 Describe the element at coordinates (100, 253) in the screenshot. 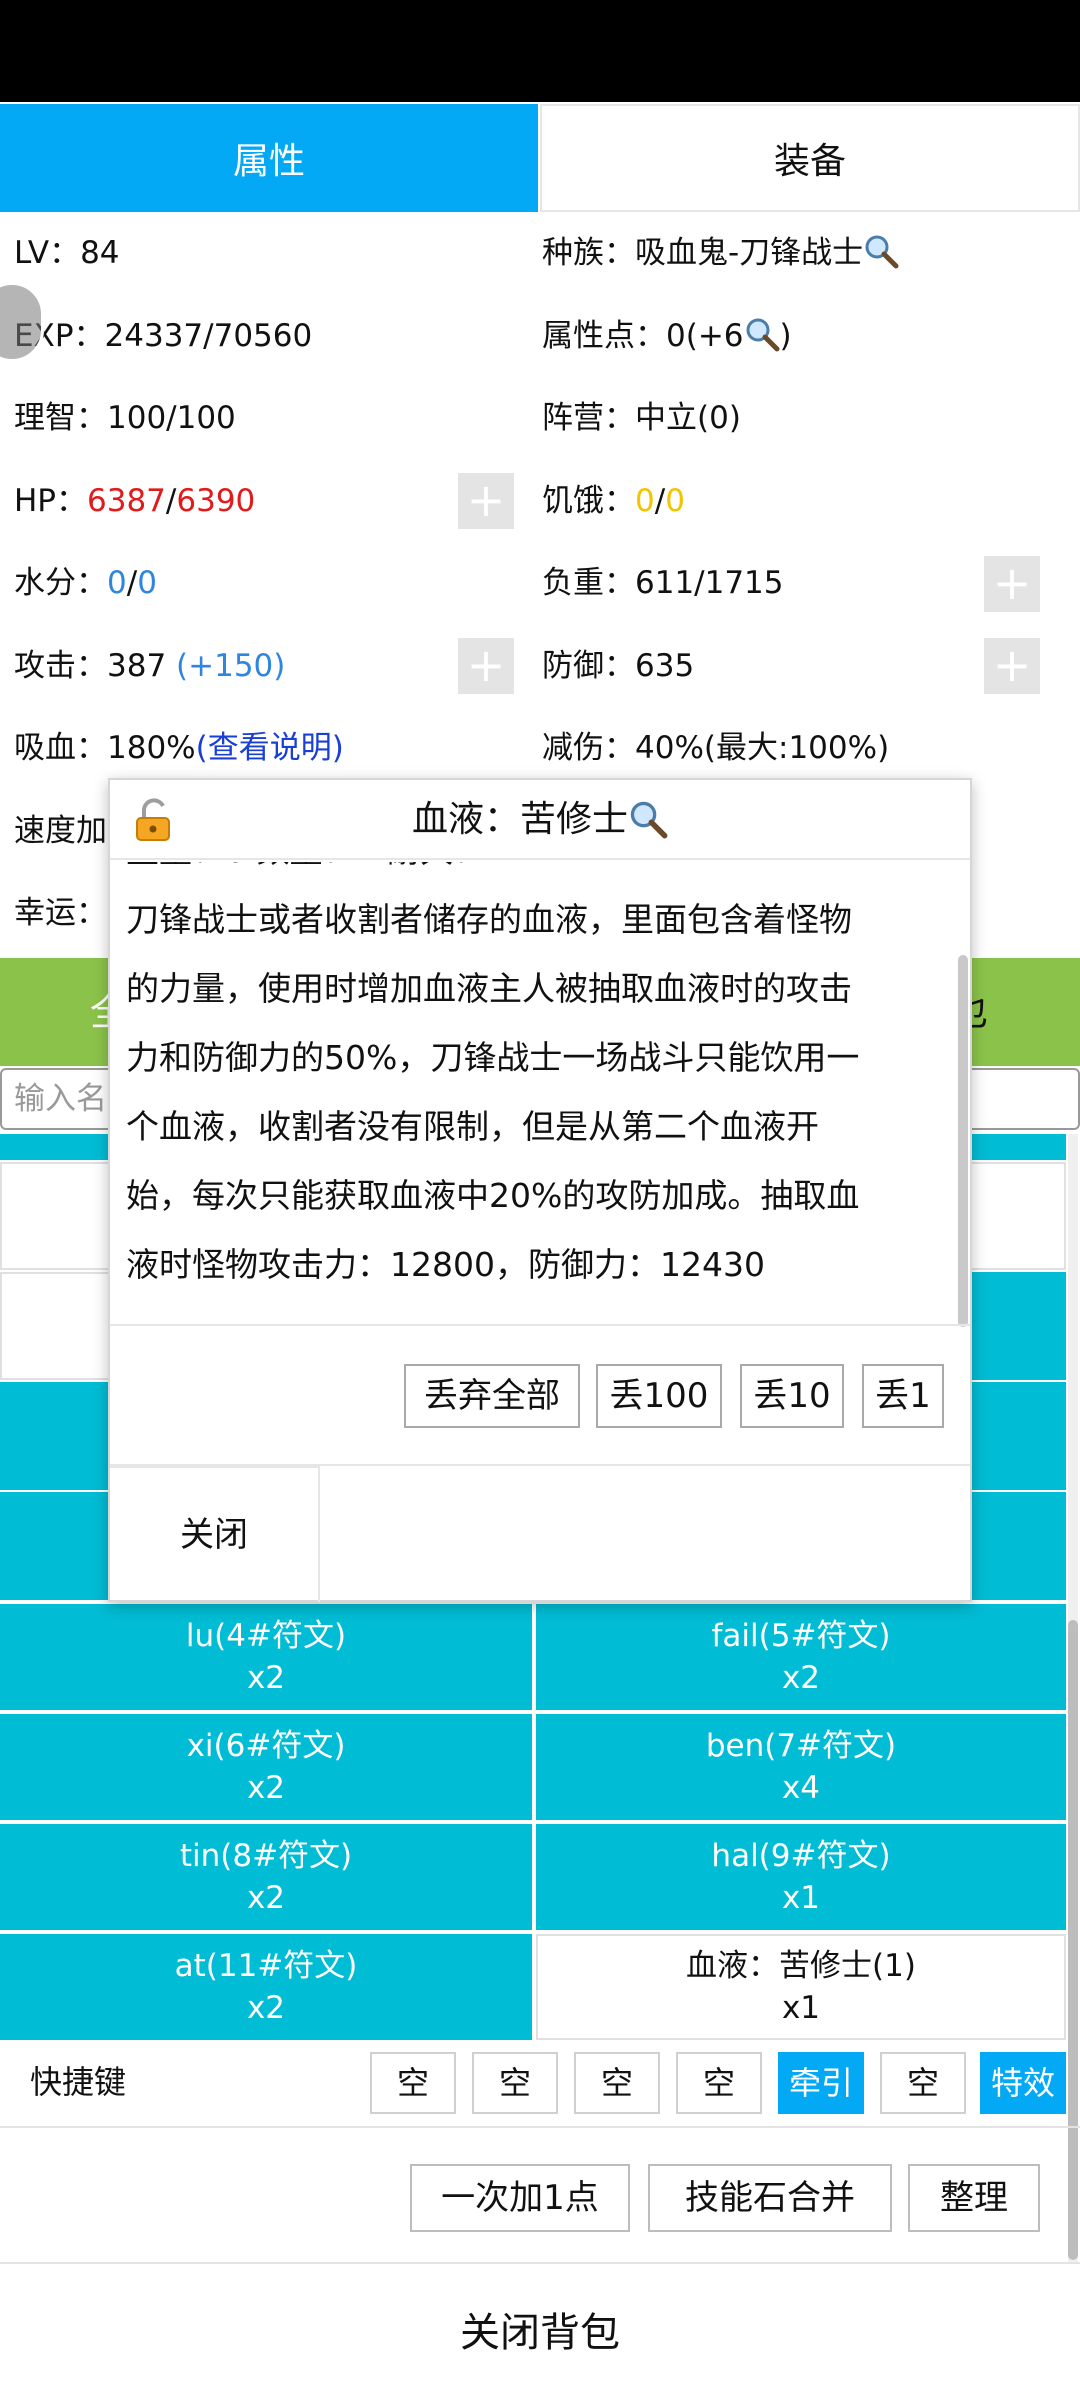

I see `stat-value: 84` at that location.